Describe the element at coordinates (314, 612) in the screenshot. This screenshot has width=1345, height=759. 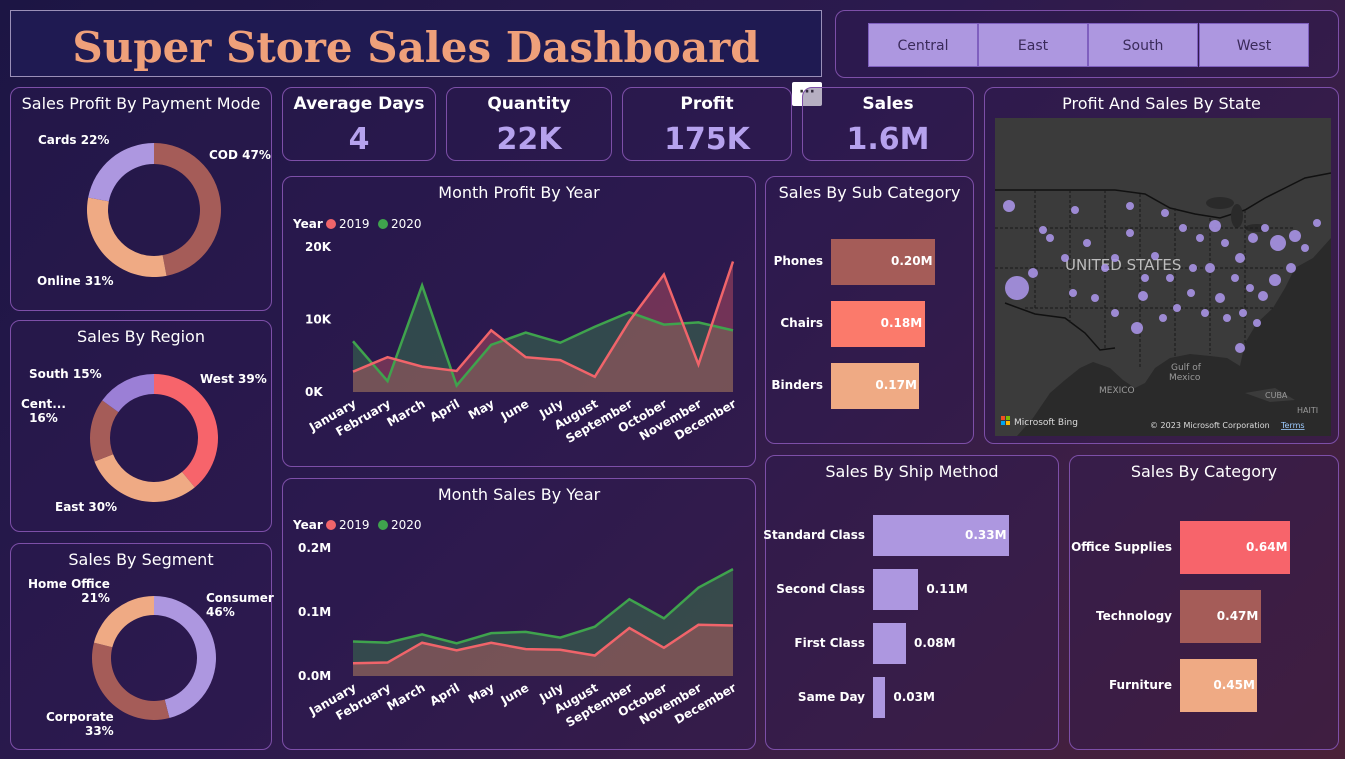
I see `y-tick-label: 0.1M` at that location.